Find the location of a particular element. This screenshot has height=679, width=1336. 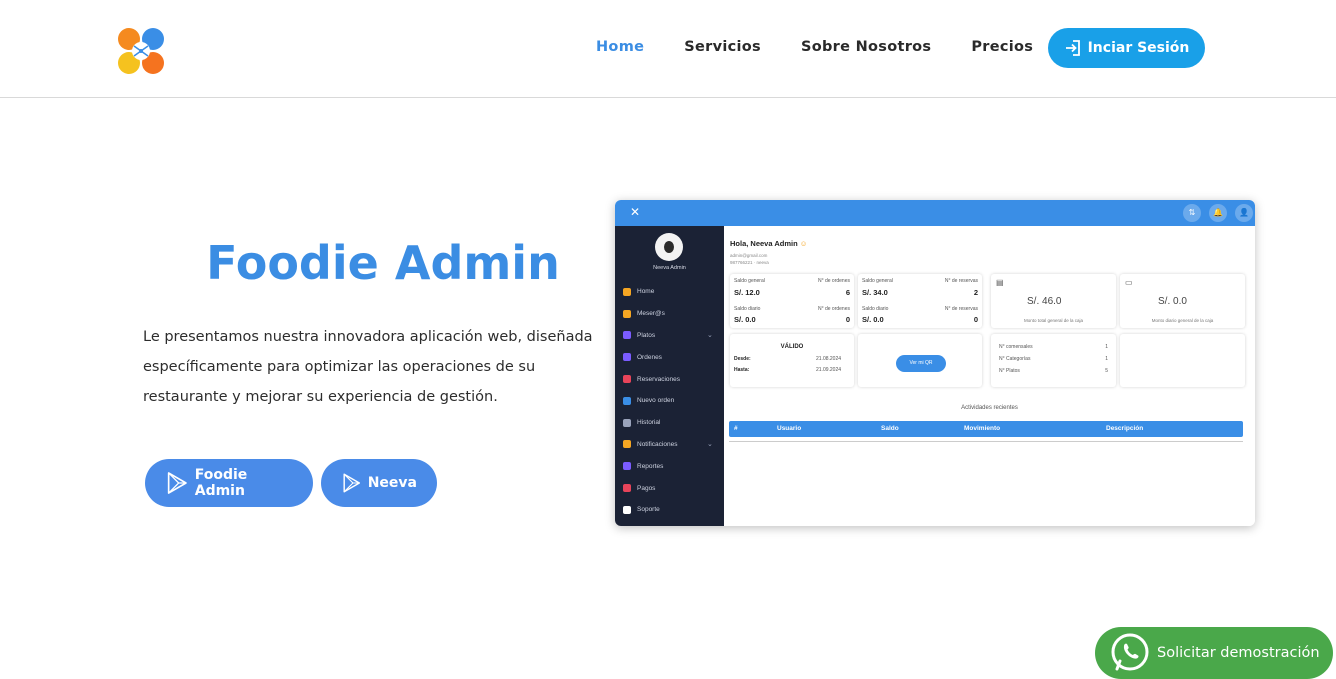

table-header: Usuario is located at coordinates (789, 428).